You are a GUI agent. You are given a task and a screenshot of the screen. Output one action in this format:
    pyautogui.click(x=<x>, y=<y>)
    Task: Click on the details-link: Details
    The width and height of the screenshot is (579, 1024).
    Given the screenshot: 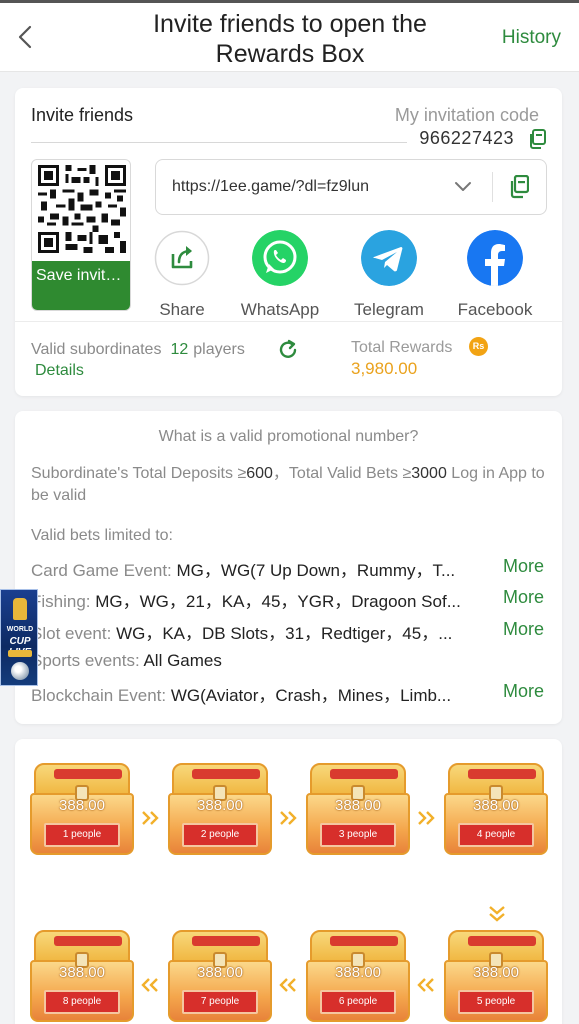 What is the action you would take?
    pyautogui.click(x=59, y=371)
    